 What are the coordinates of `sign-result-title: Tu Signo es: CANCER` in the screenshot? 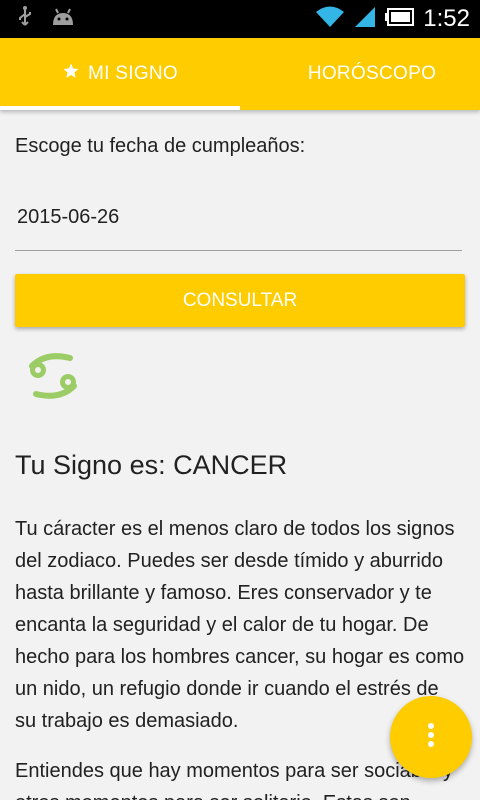 It's located at (151, 465).